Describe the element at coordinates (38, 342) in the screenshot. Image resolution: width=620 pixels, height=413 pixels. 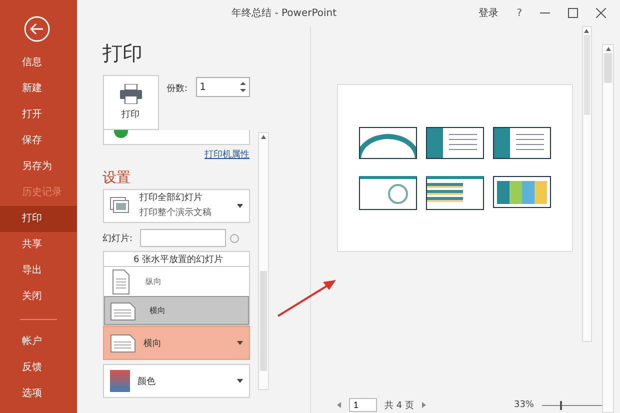
I see `sidebar-item: 帐户` at that location.